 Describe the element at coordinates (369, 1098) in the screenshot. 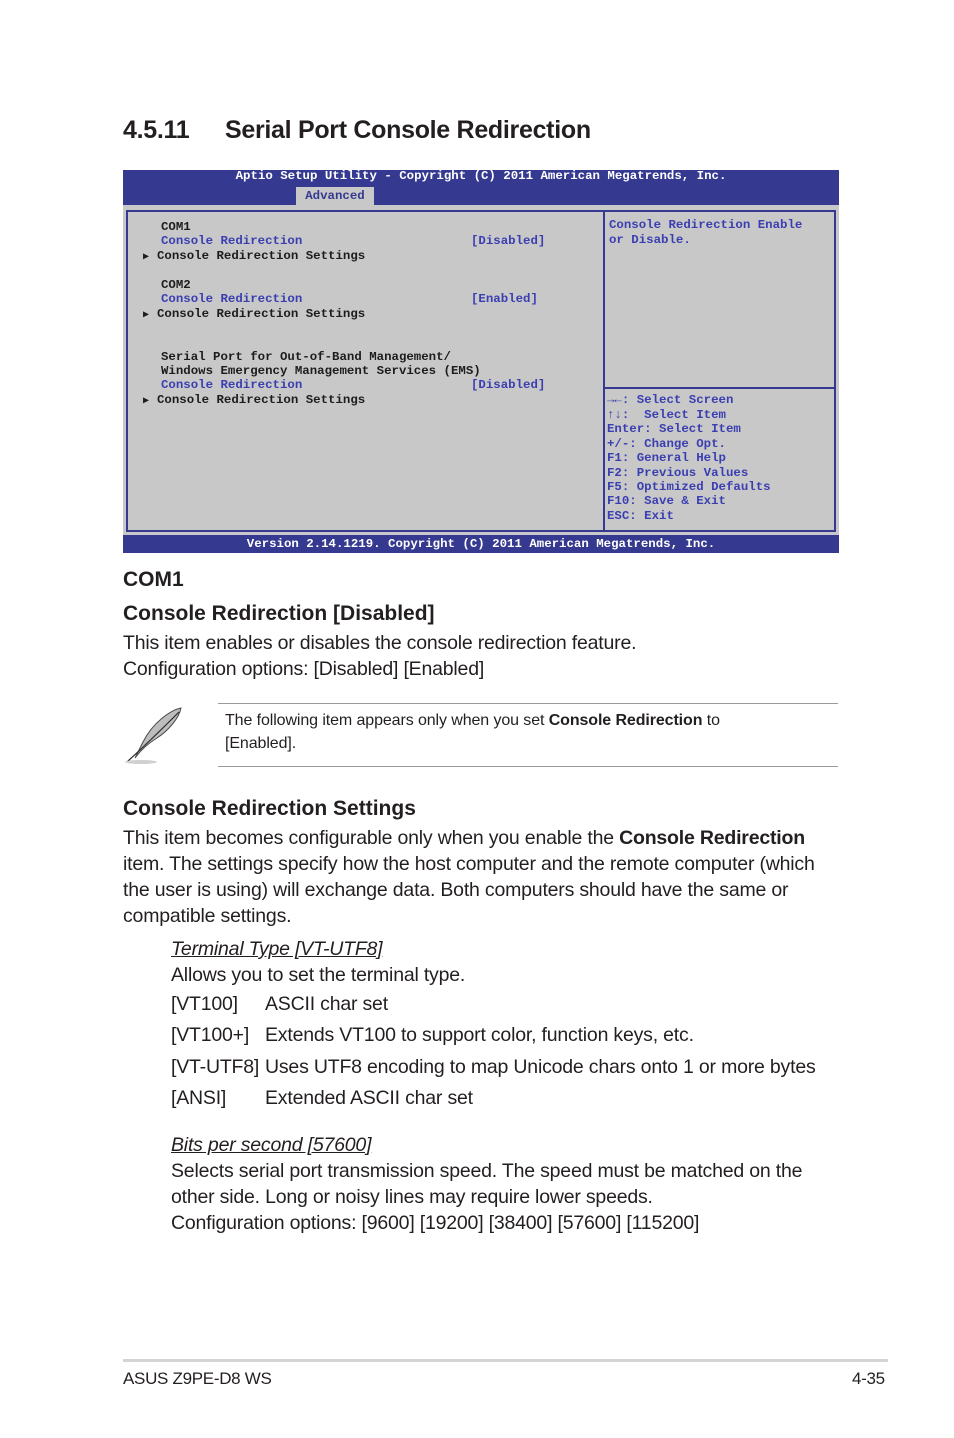

I see `option-desc: Extended ASCII char set` at that location.